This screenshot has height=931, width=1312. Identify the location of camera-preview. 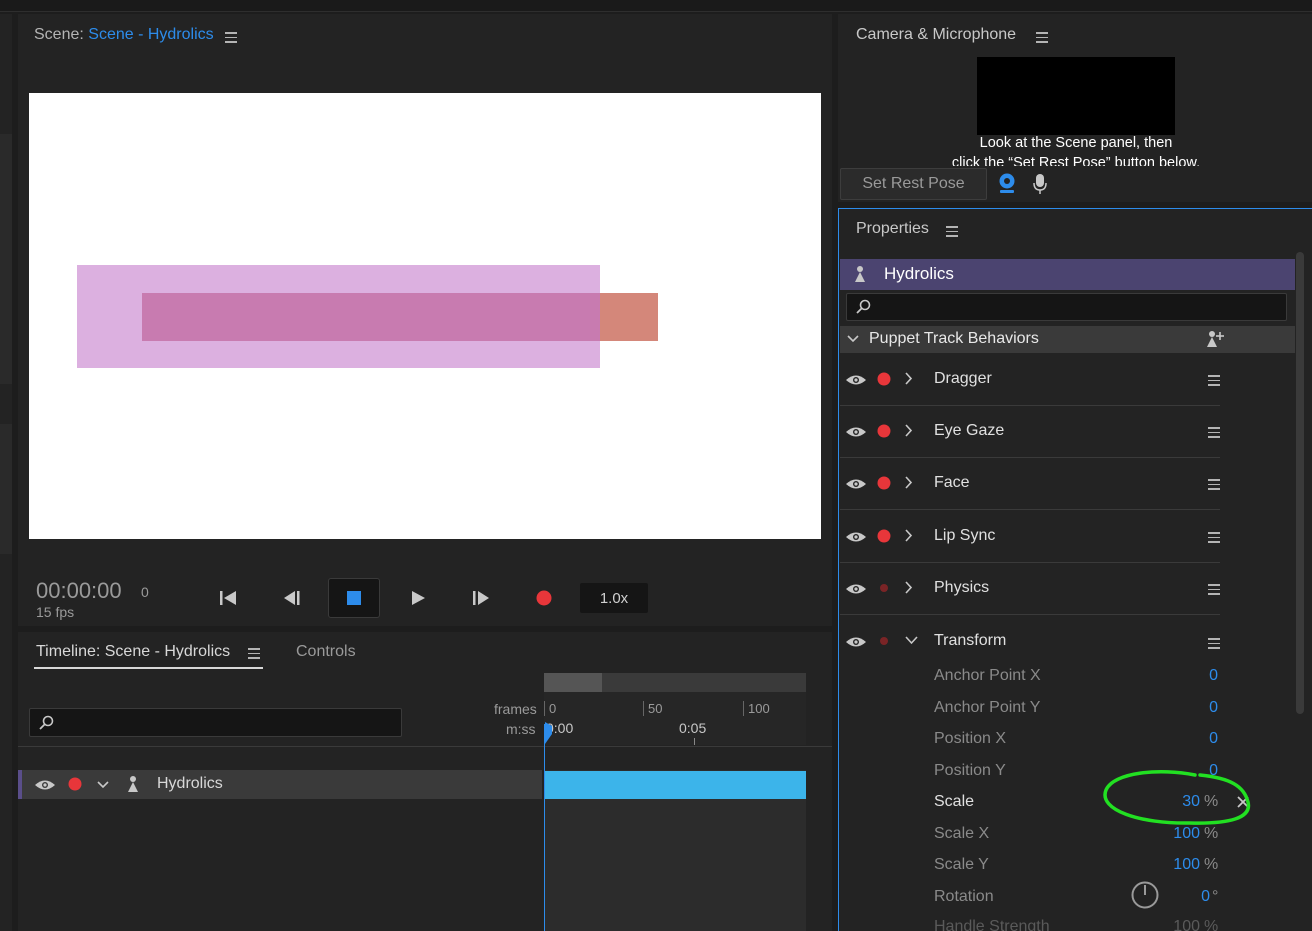
(1076, 96).